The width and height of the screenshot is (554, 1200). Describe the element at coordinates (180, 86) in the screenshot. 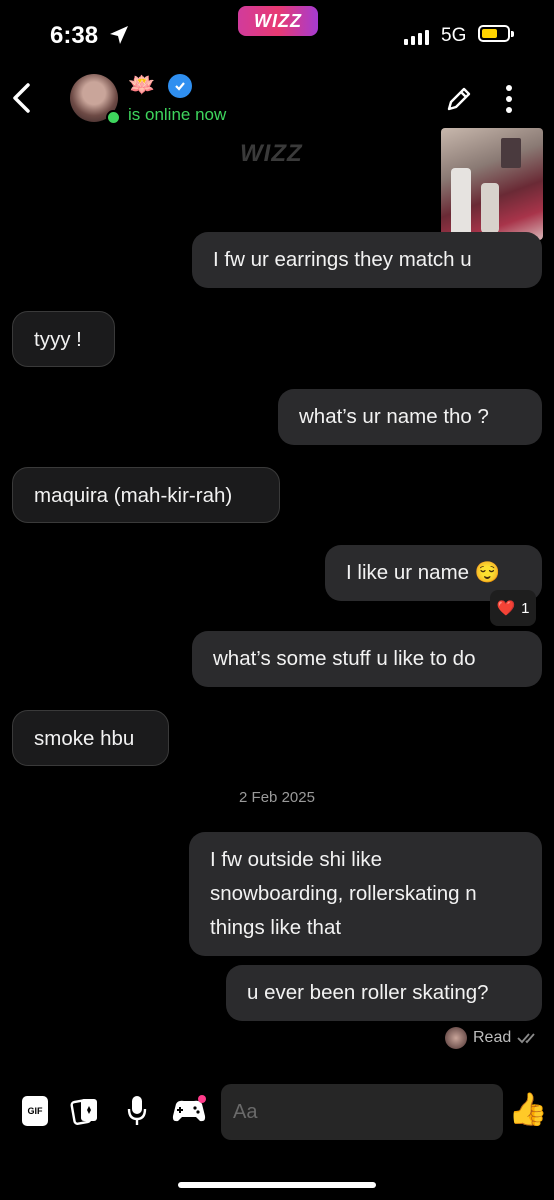

I see `verified-badge-icon` at that location.